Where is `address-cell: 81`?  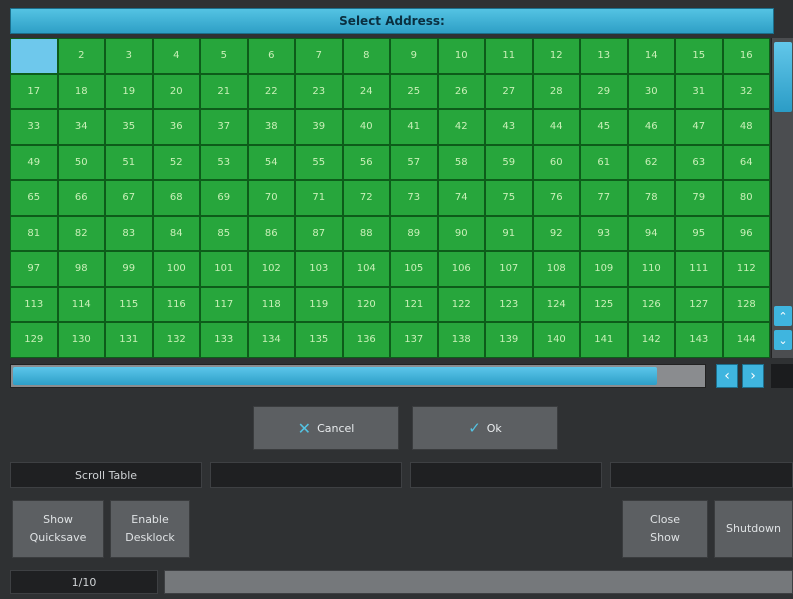 address-cell: 81 is located at coordinates (34, 233).